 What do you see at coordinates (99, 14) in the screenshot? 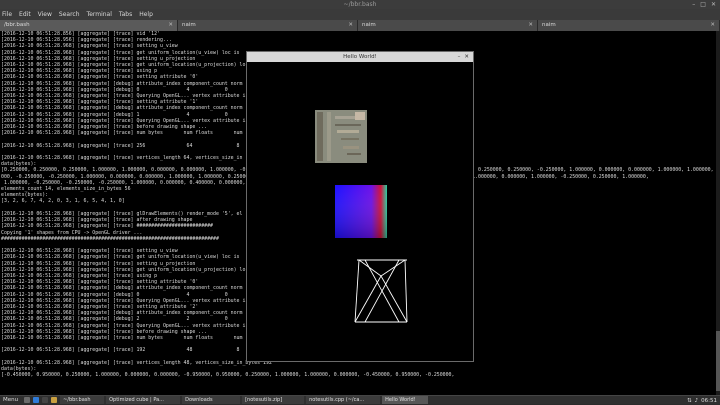
I see `menu-terminal: Terminal` at bounding box center [99, 14].